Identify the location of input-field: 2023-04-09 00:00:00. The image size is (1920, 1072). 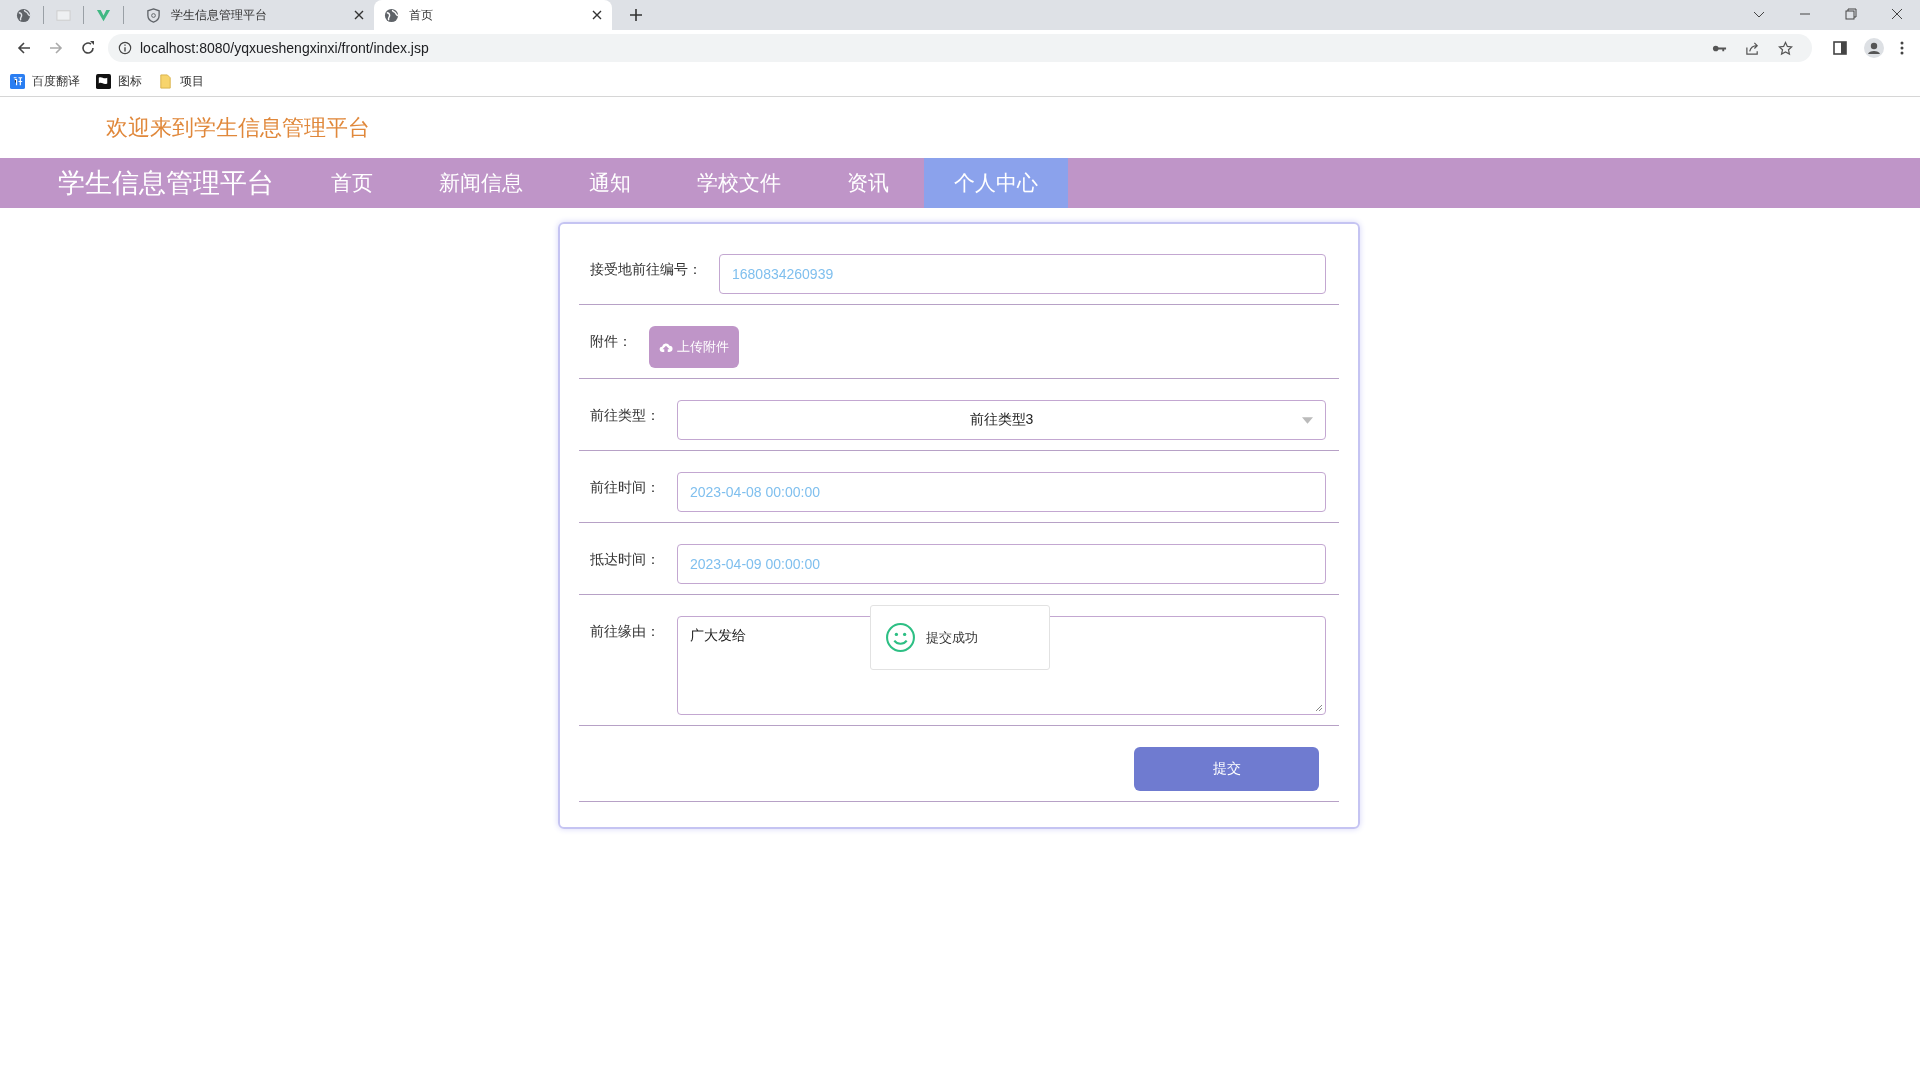
(1001, 564).